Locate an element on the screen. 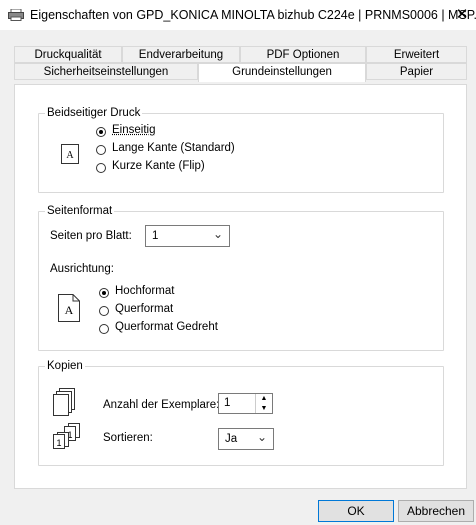  label-kurze-kante: Kurze Kante (Flip) is located at coordinates (158, 166).